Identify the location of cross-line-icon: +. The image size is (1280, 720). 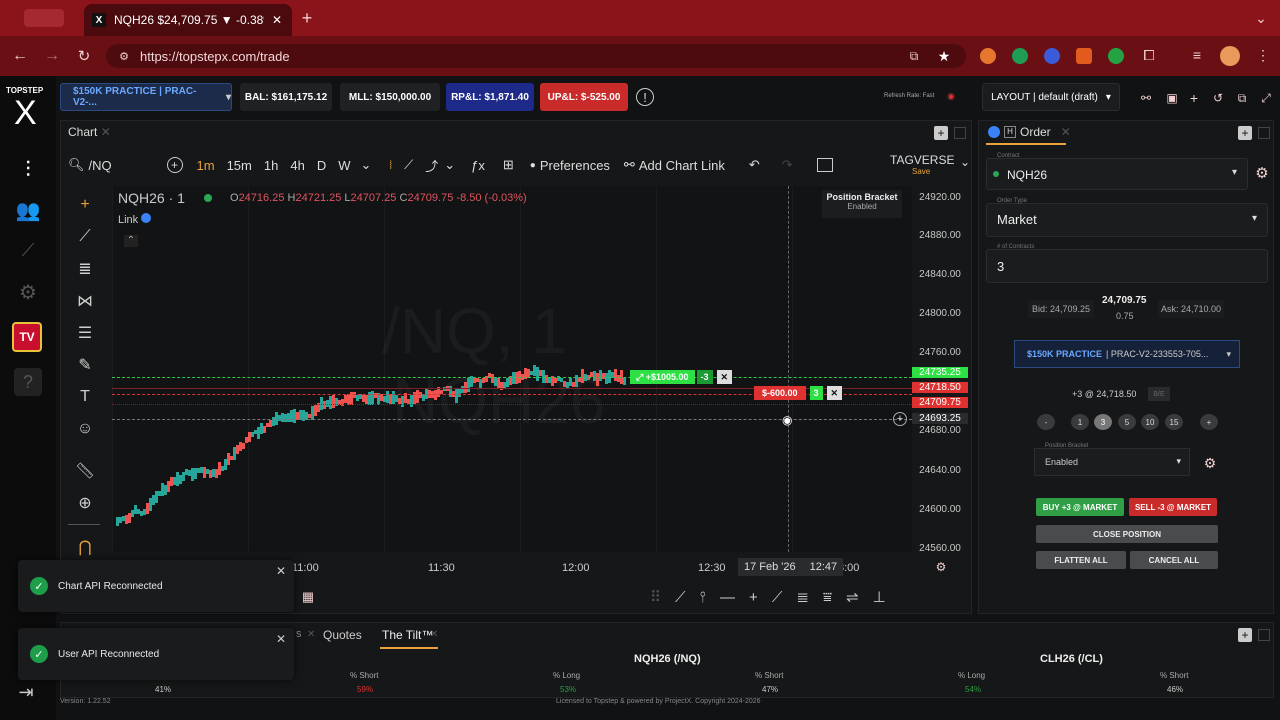
(753, 597).